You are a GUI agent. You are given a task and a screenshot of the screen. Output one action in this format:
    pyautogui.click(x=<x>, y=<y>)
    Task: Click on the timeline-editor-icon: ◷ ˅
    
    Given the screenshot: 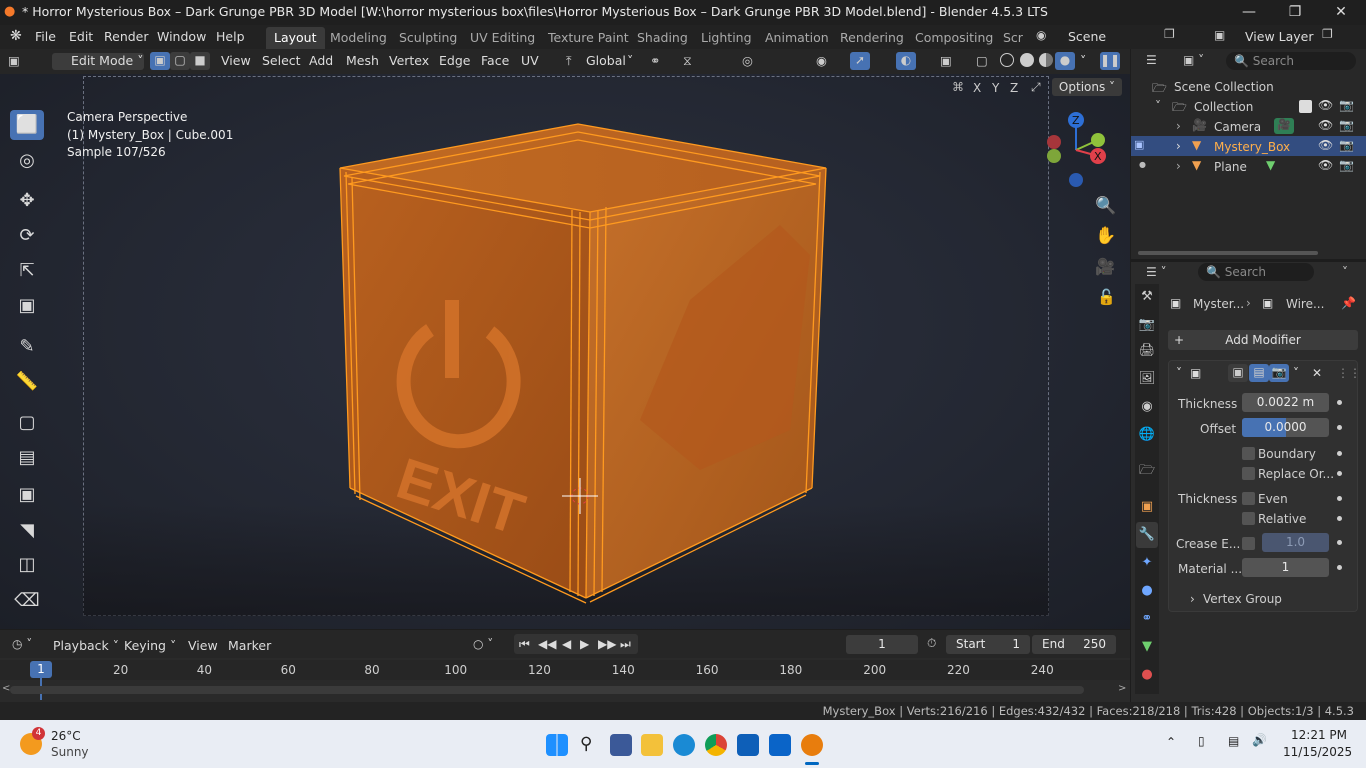 What is the action you would take?
    pyautogui.click(x=22, y=644)
    